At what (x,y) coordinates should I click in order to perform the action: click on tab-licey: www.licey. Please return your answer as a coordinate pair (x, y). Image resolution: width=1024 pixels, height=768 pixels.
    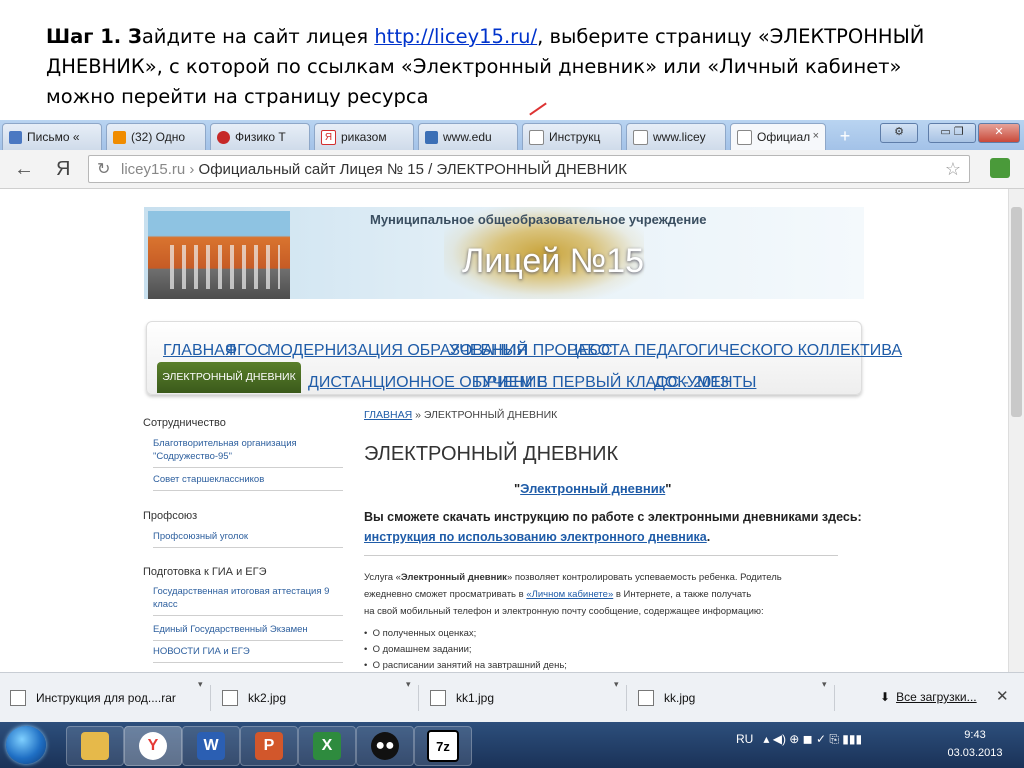
    Looking at the image, I should click on (676, 136).